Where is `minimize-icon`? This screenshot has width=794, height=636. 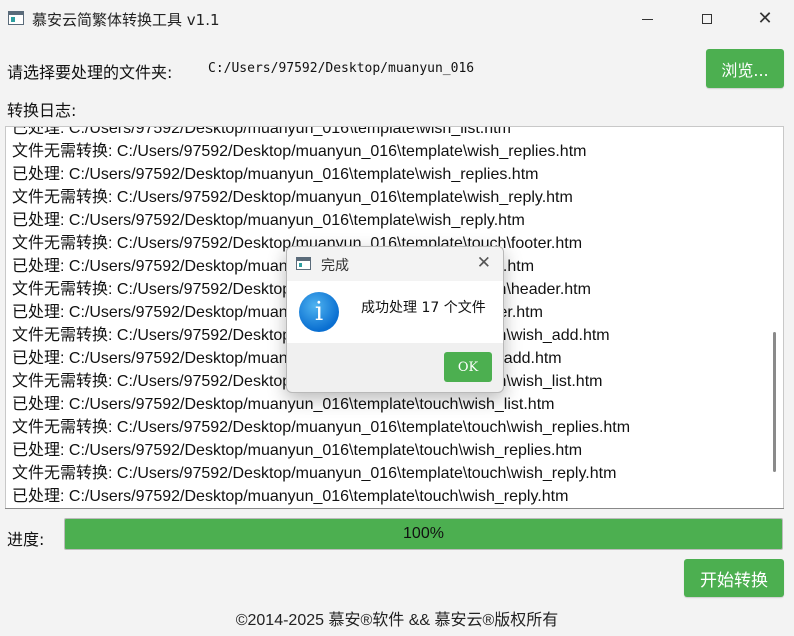 minimize-icon is located at coordinates (647, 19).